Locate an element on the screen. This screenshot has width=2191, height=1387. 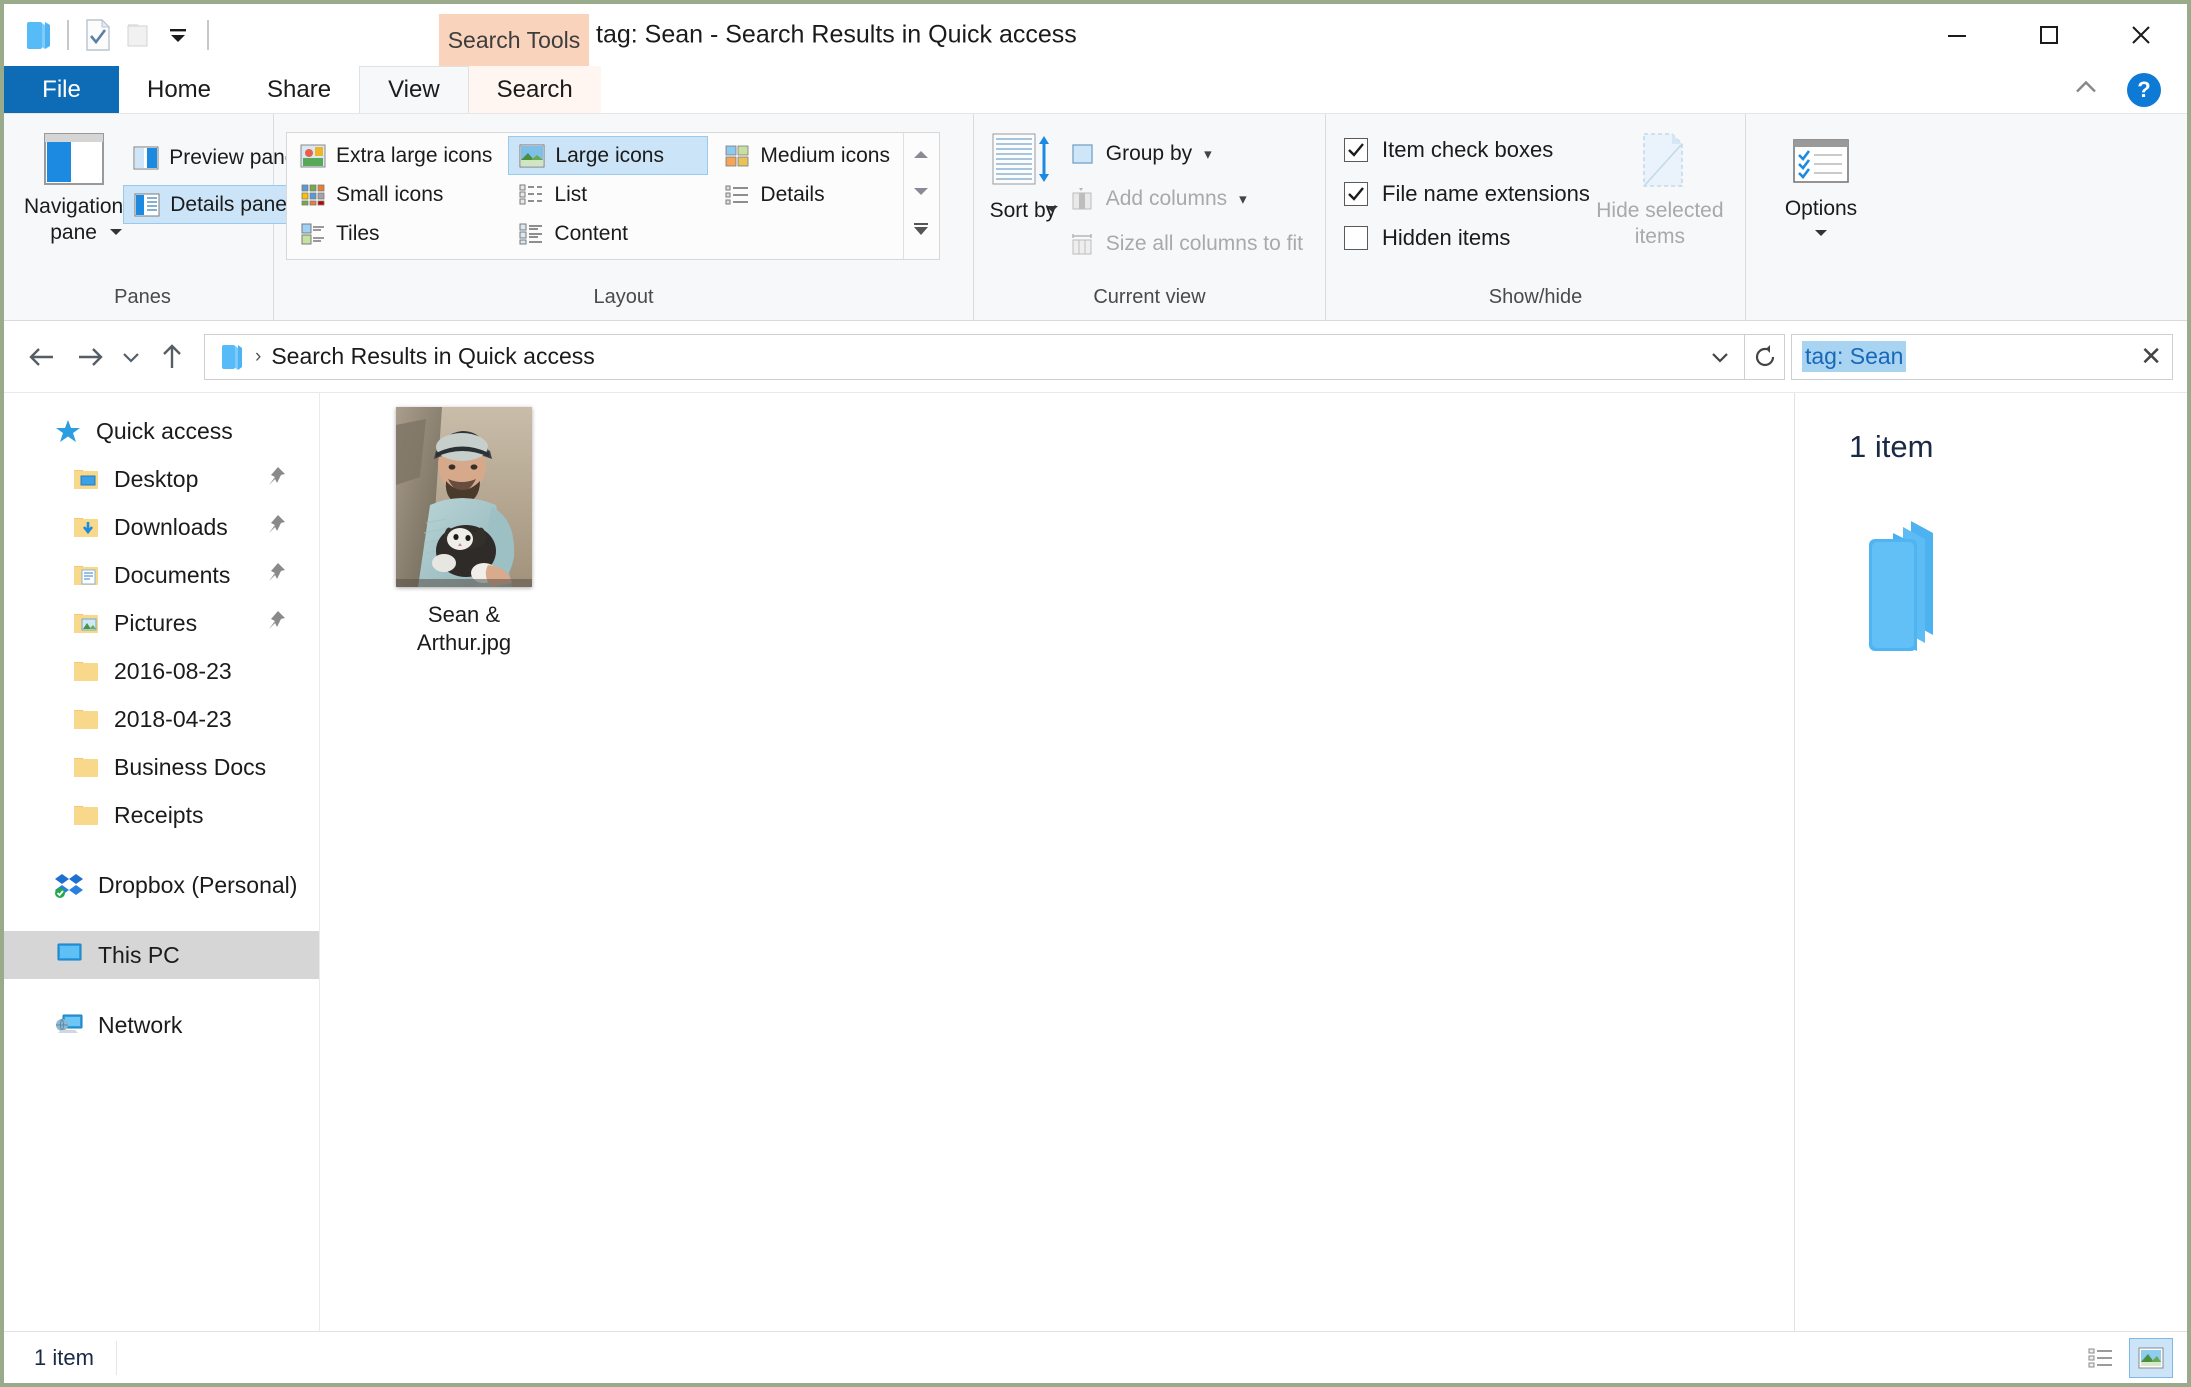
file-name-extensions-label: File name extensions is located at coordinates (1486, 193).